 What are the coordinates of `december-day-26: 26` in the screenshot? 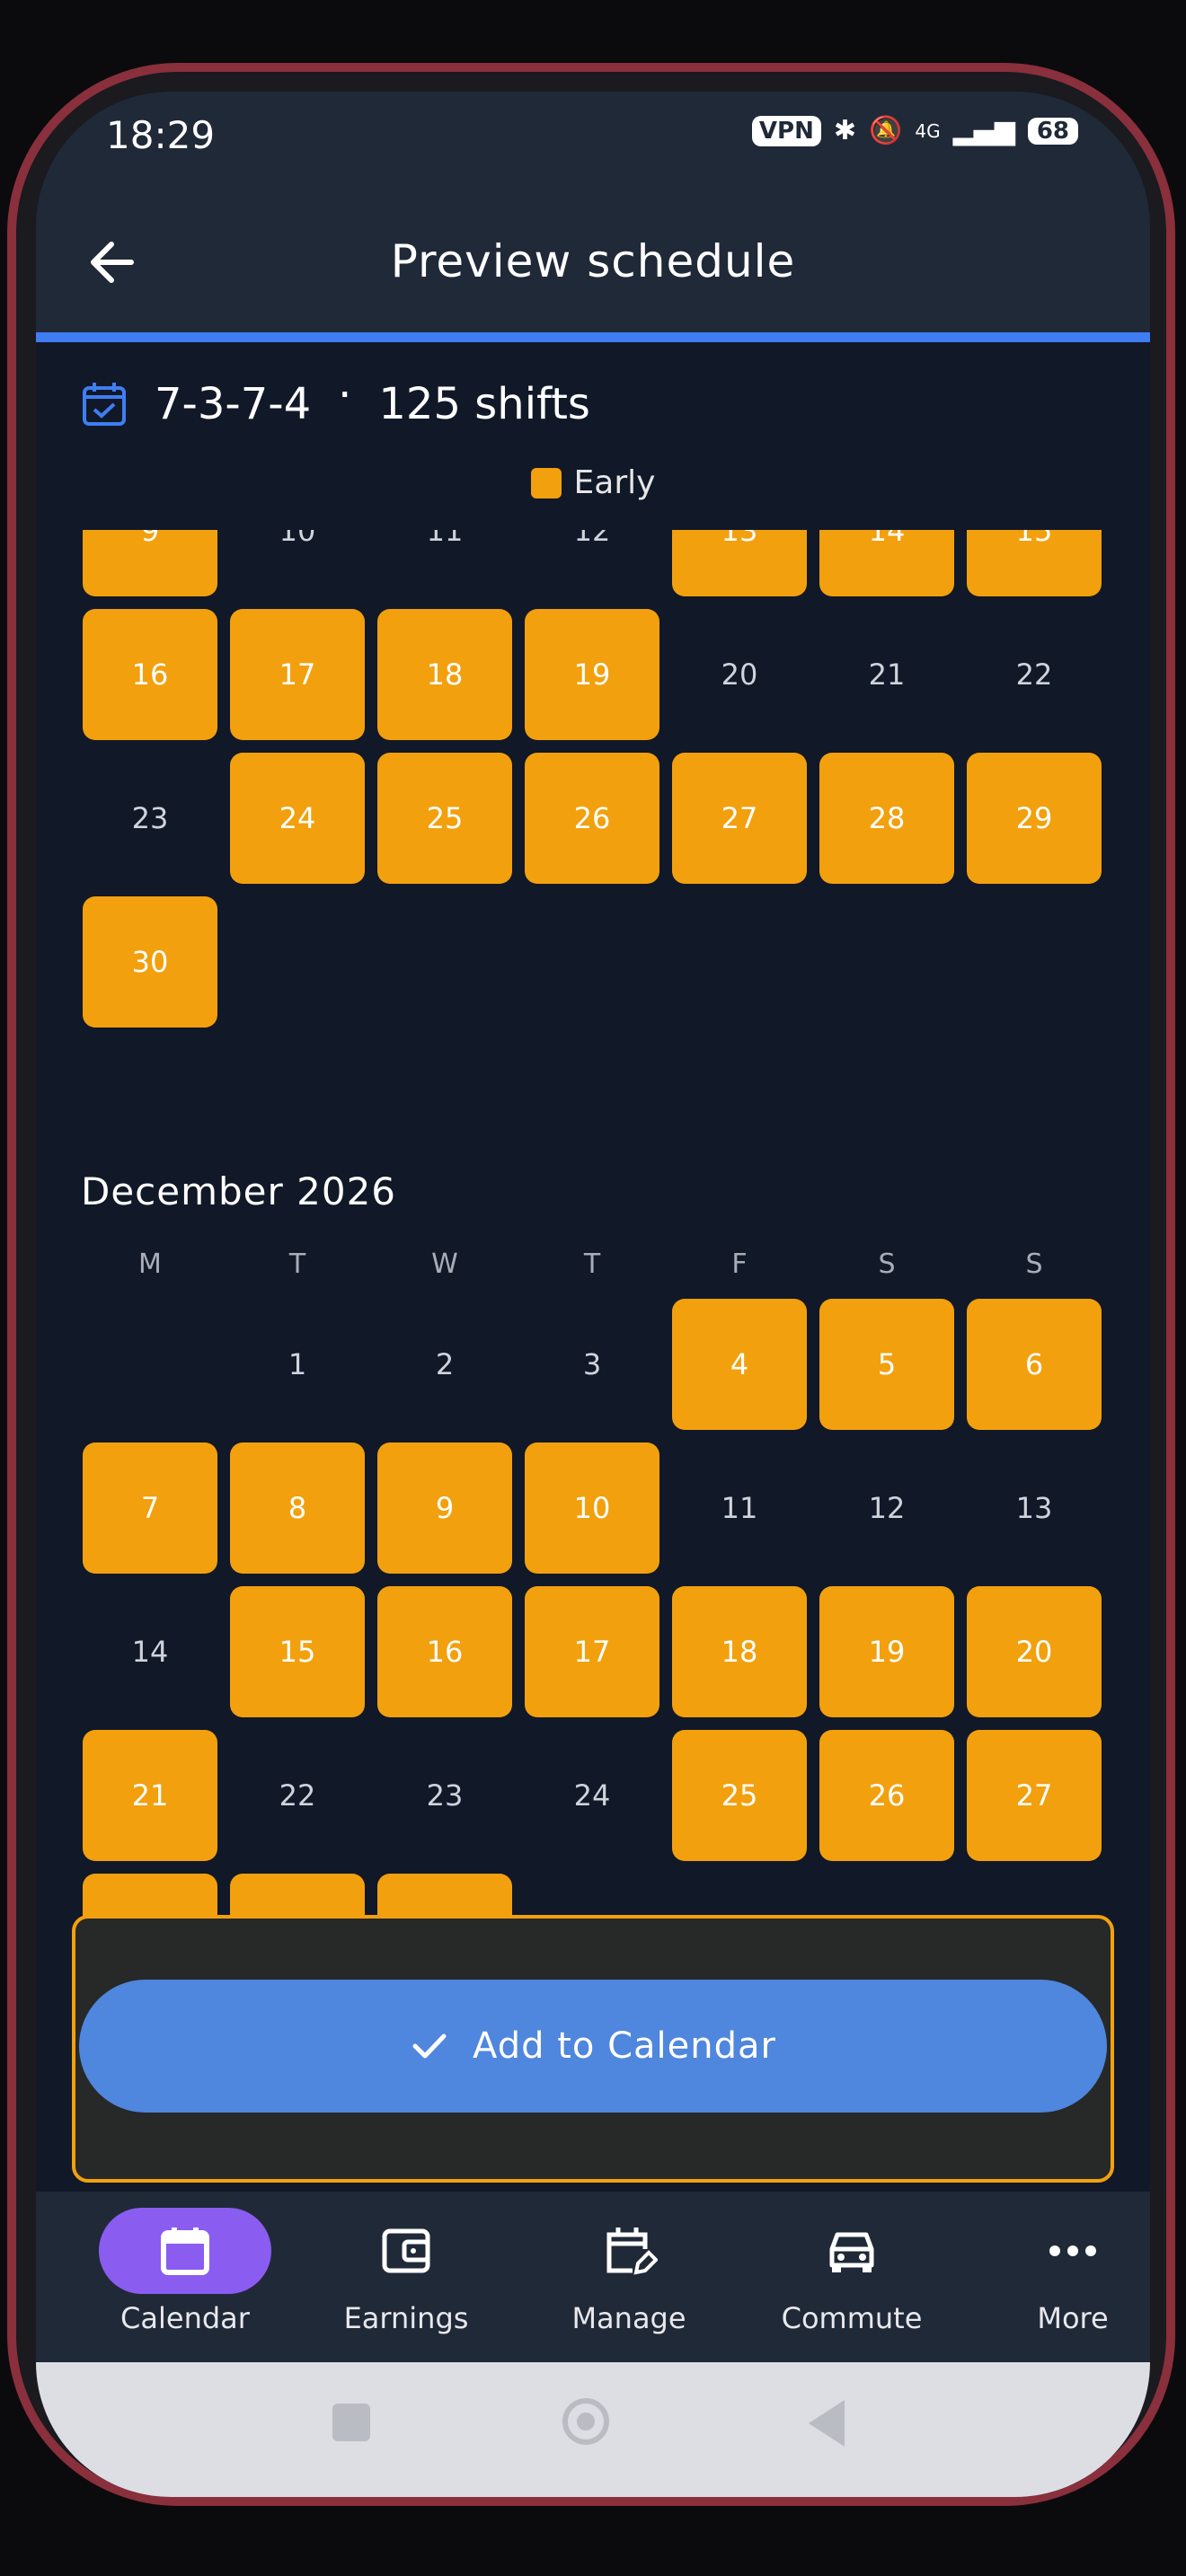 It's located at (886, 1795).